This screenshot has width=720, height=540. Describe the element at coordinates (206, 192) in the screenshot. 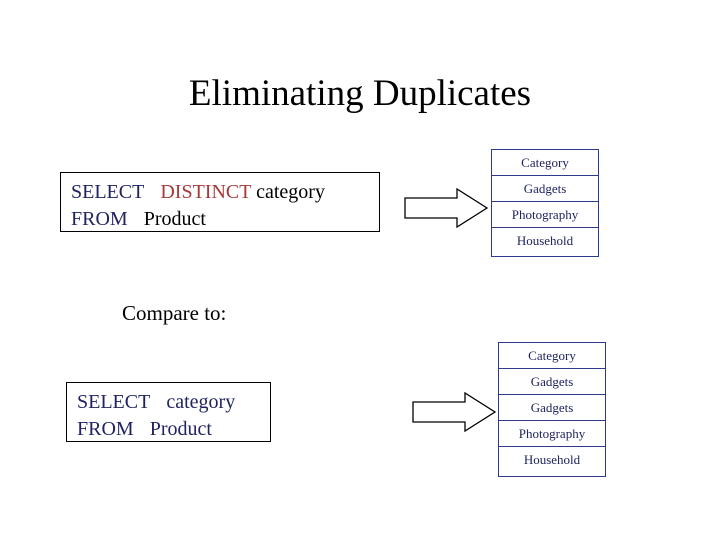

I see `sql-keyword-distinct: DISTINCT` at that location.